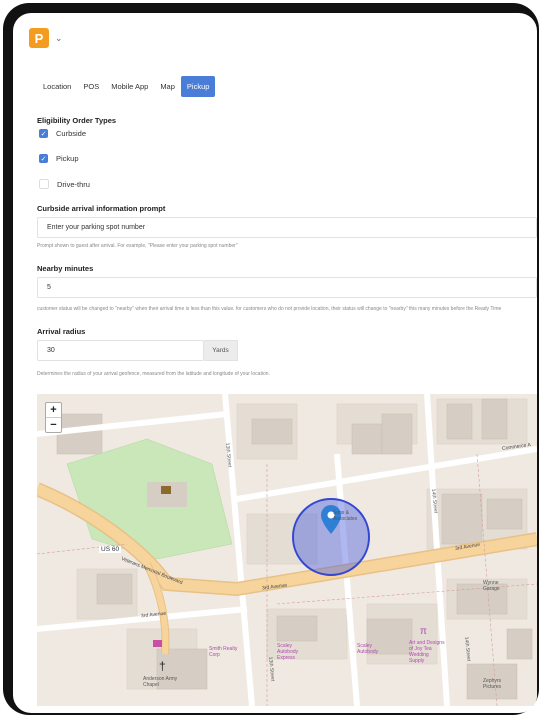 The height and width of the screenshot is (721, 547). I want to click on drive-thru-label: Drive-thru, so click(73, 184).